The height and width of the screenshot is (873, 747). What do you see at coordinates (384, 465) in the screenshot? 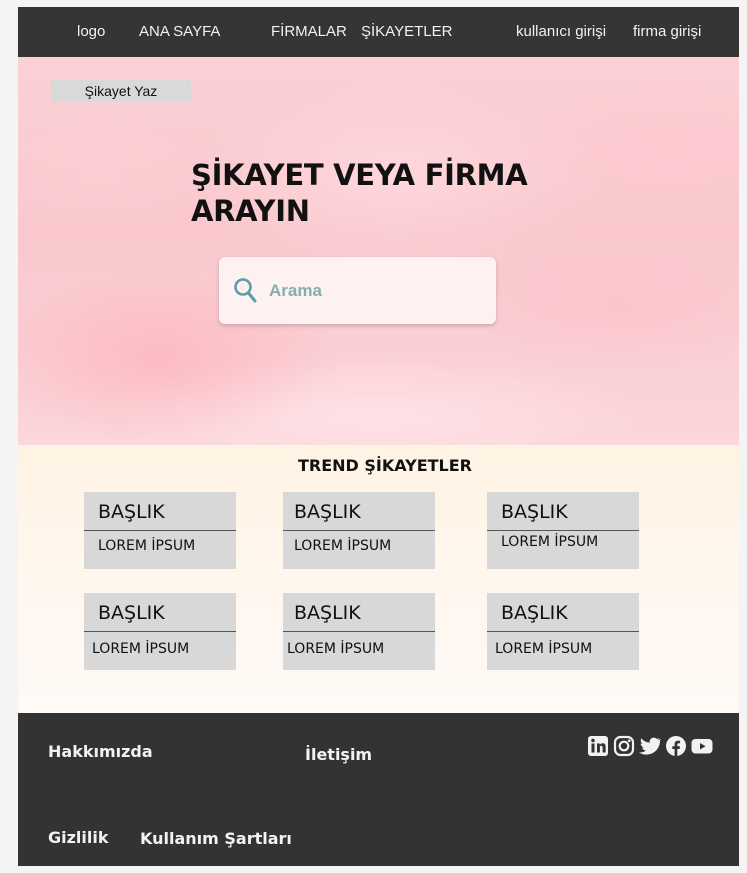
I see `trend-title: TREND ŞİKAYETLER` at bounding box center [384, 465].